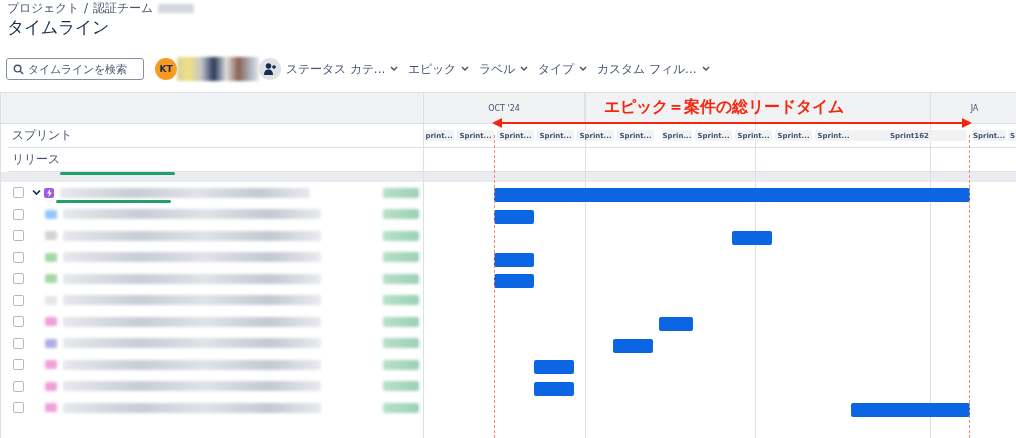 The height and width of the screenshot is (438, 1016). Describe the element at coordinates (75, 69) in the screenshot. I see `search-field: タイムラインを検索` at that location.